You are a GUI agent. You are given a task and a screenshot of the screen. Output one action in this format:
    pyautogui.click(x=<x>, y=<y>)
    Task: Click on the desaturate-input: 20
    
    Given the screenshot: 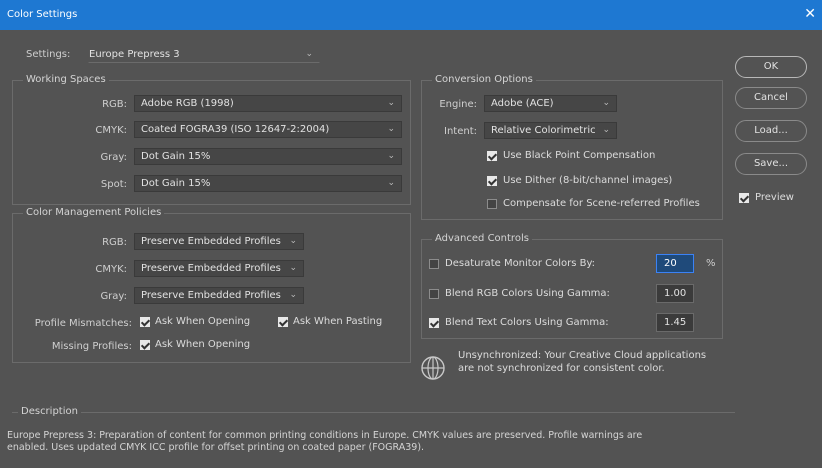 What is the action you would take?
    pyautogui.click(x=675, y=263)
    